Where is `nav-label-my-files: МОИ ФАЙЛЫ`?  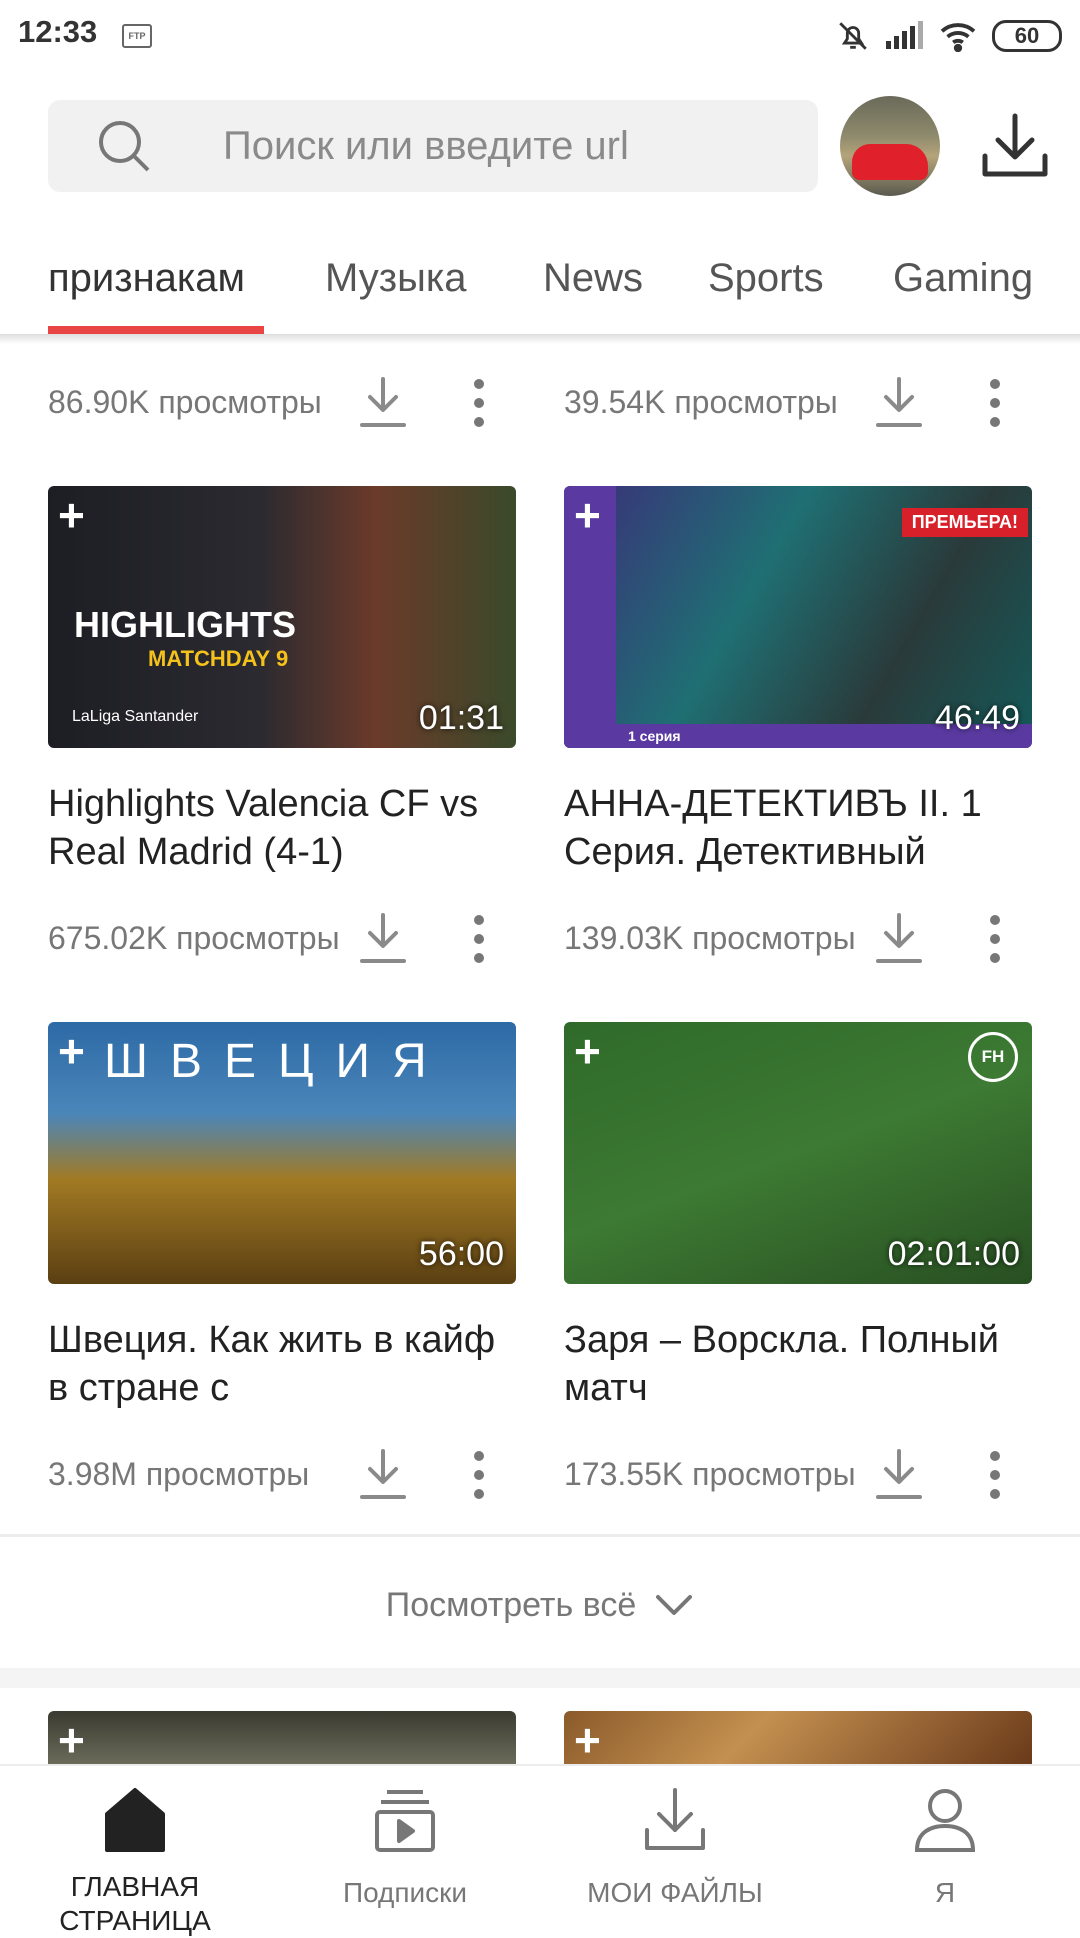
nav-label-my-files: МОИ ФАЙЛЫ is located at coordinates (675, 1892).